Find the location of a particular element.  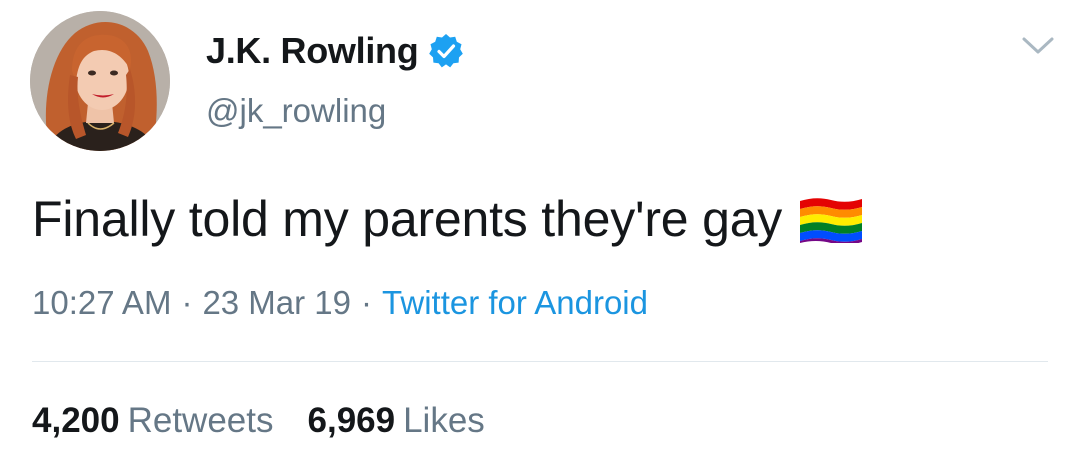

tweet-time: 10:27 AM is located at coordinates (101, 302).